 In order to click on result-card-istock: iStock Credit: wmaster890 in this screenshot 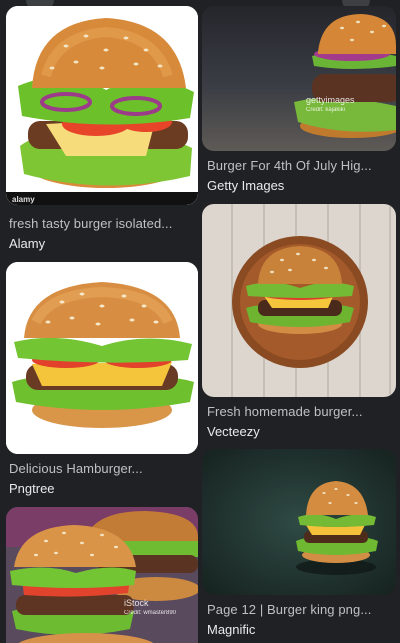, I will do `click(100, 573)`.